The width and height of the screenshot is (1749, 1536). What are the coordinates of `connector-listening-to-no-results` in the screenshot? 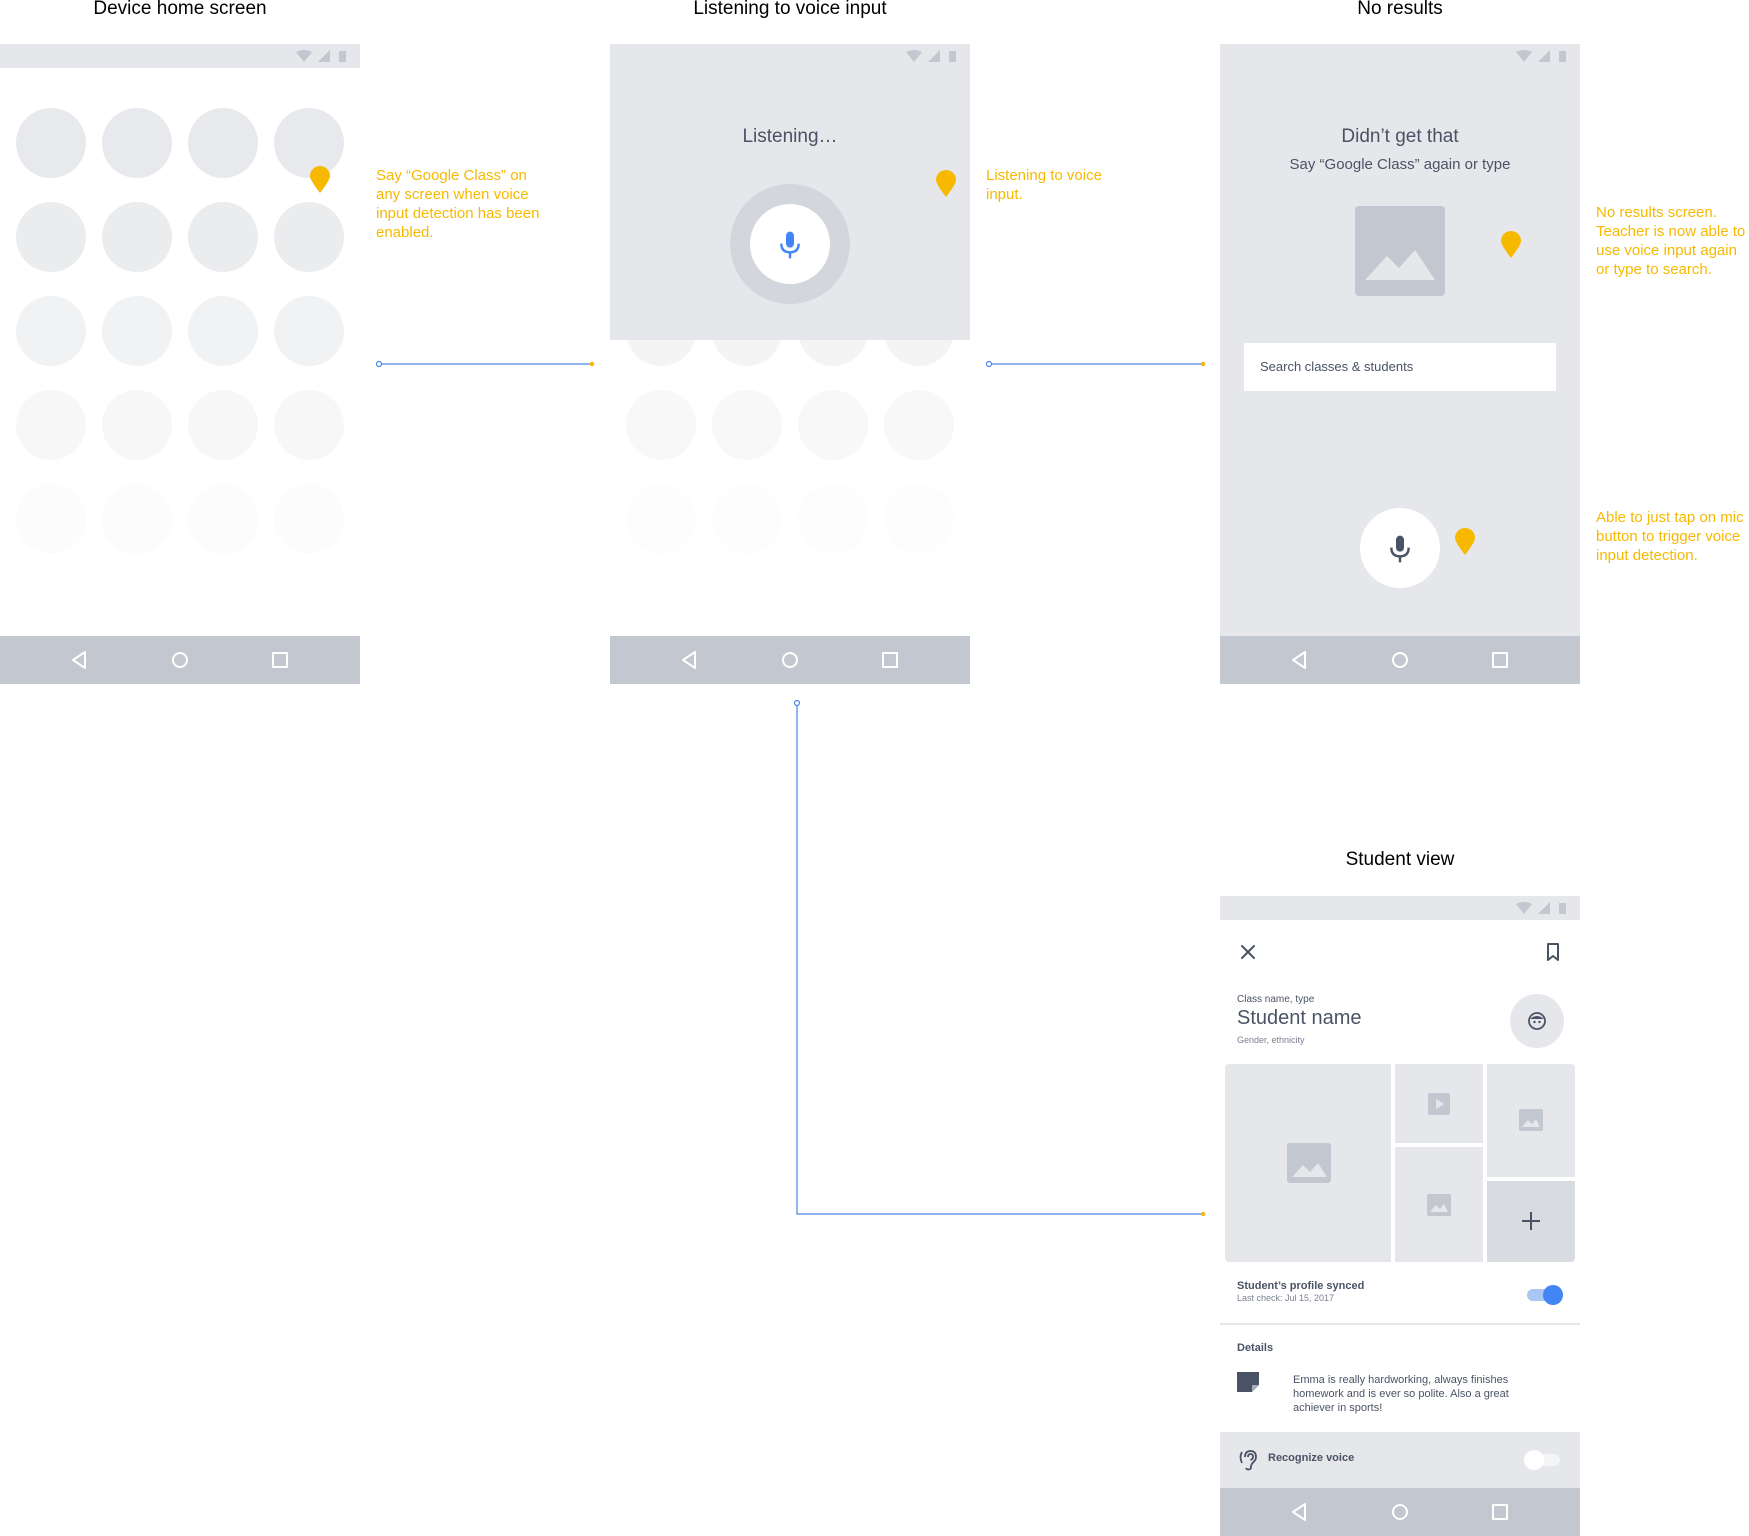 It's located at (1095, 364).